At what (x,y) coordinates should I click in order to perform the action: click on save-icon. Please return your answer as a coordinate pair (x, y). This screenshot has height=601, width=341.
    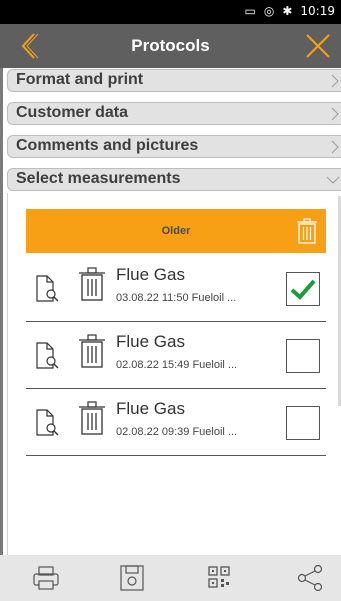
    Looking at the image, I should click on (132, 578).